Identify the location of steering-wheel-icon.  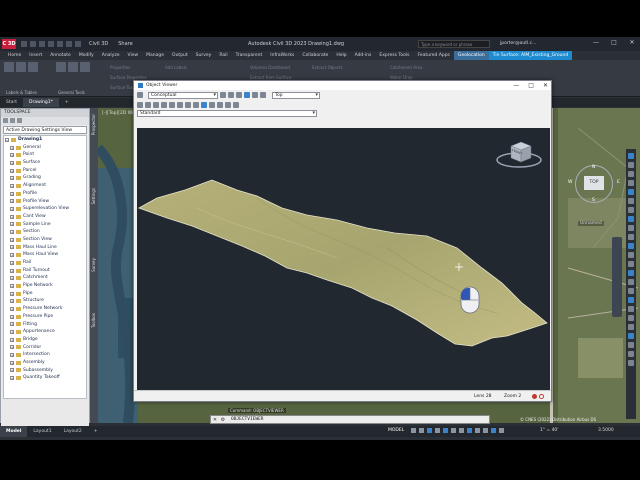
(631, 156).